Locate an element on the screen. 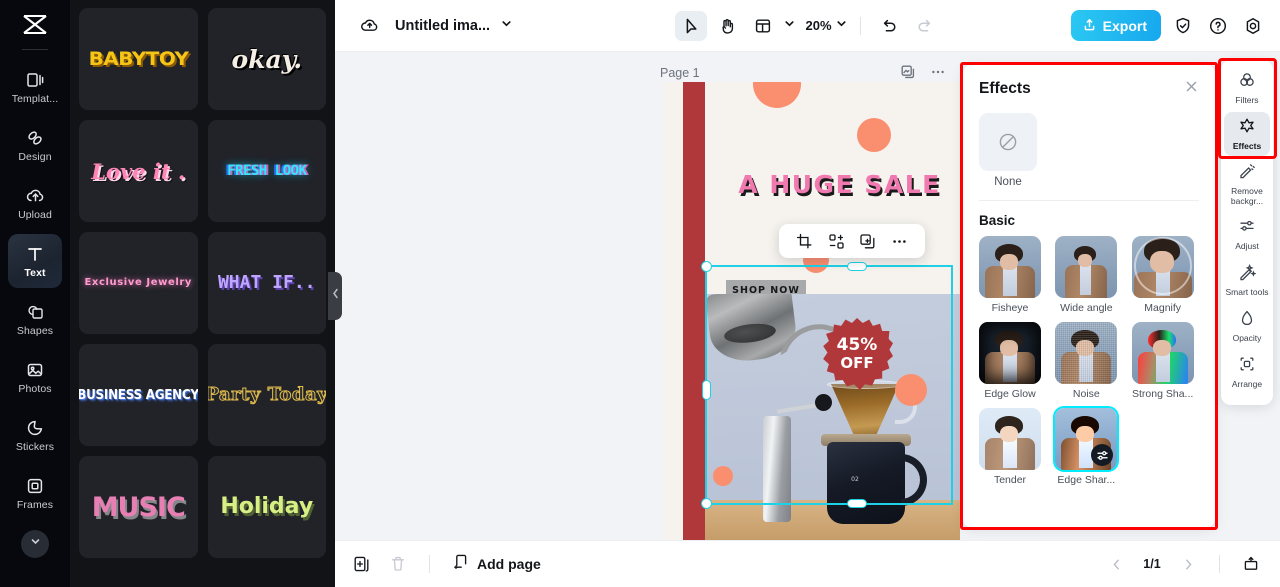  template-card: Holiday is located at coordinates (266, 507).